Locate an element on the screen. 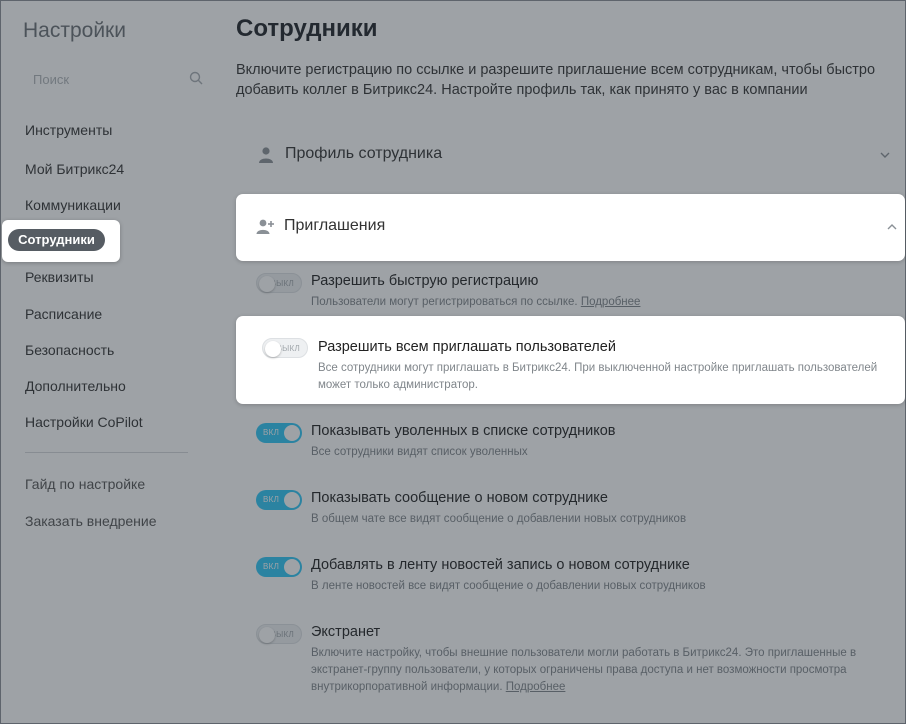 Image resolution: width=906 pixels, height=724 pixels. new-employee-message-toggle: ВКЛ is located at coordinates (279, 500).